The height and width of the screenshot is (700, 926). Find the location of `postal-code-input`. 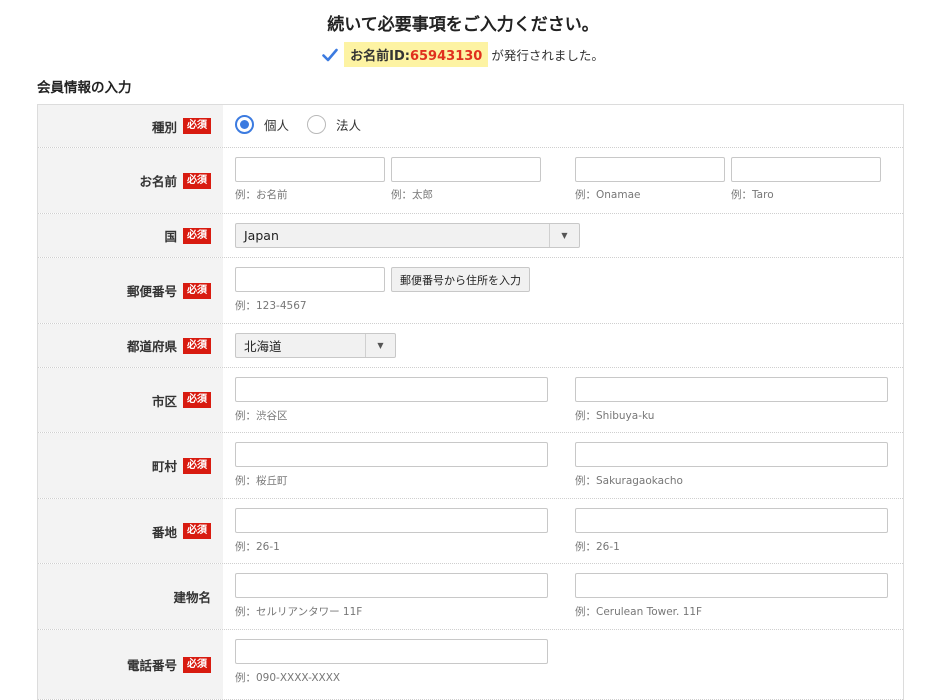

postal-code-input is located at coordinates (310, 279).